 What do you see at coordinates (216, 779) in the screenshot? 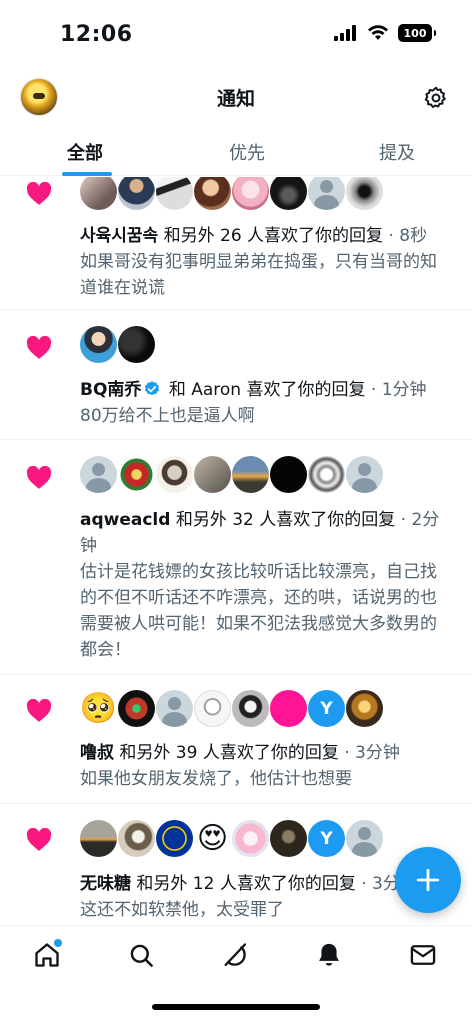
I see `reply-text: 如果他女朋友发烧了，他估计也想要` at bounding box center [216, 779].